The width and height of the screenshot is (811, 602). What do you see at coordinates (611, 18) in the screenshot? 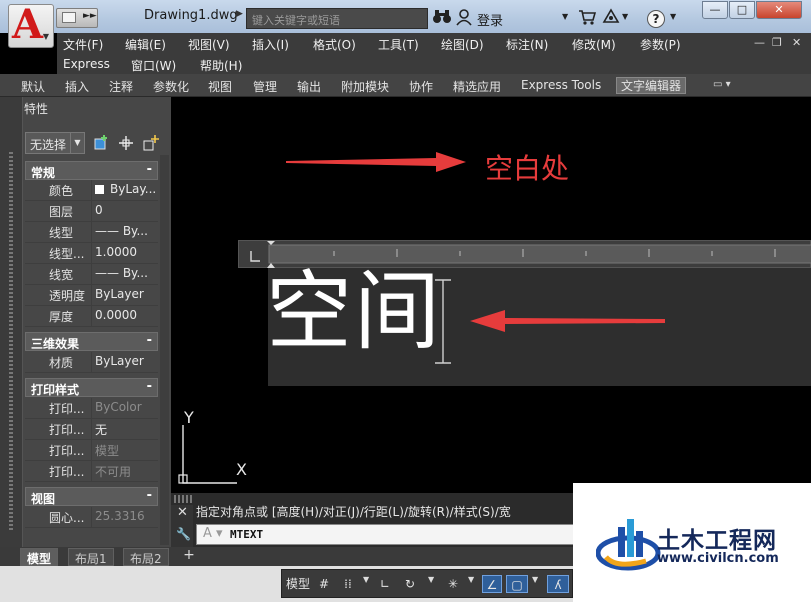
I see `exchange-icon` at bounding box center [611, 18].